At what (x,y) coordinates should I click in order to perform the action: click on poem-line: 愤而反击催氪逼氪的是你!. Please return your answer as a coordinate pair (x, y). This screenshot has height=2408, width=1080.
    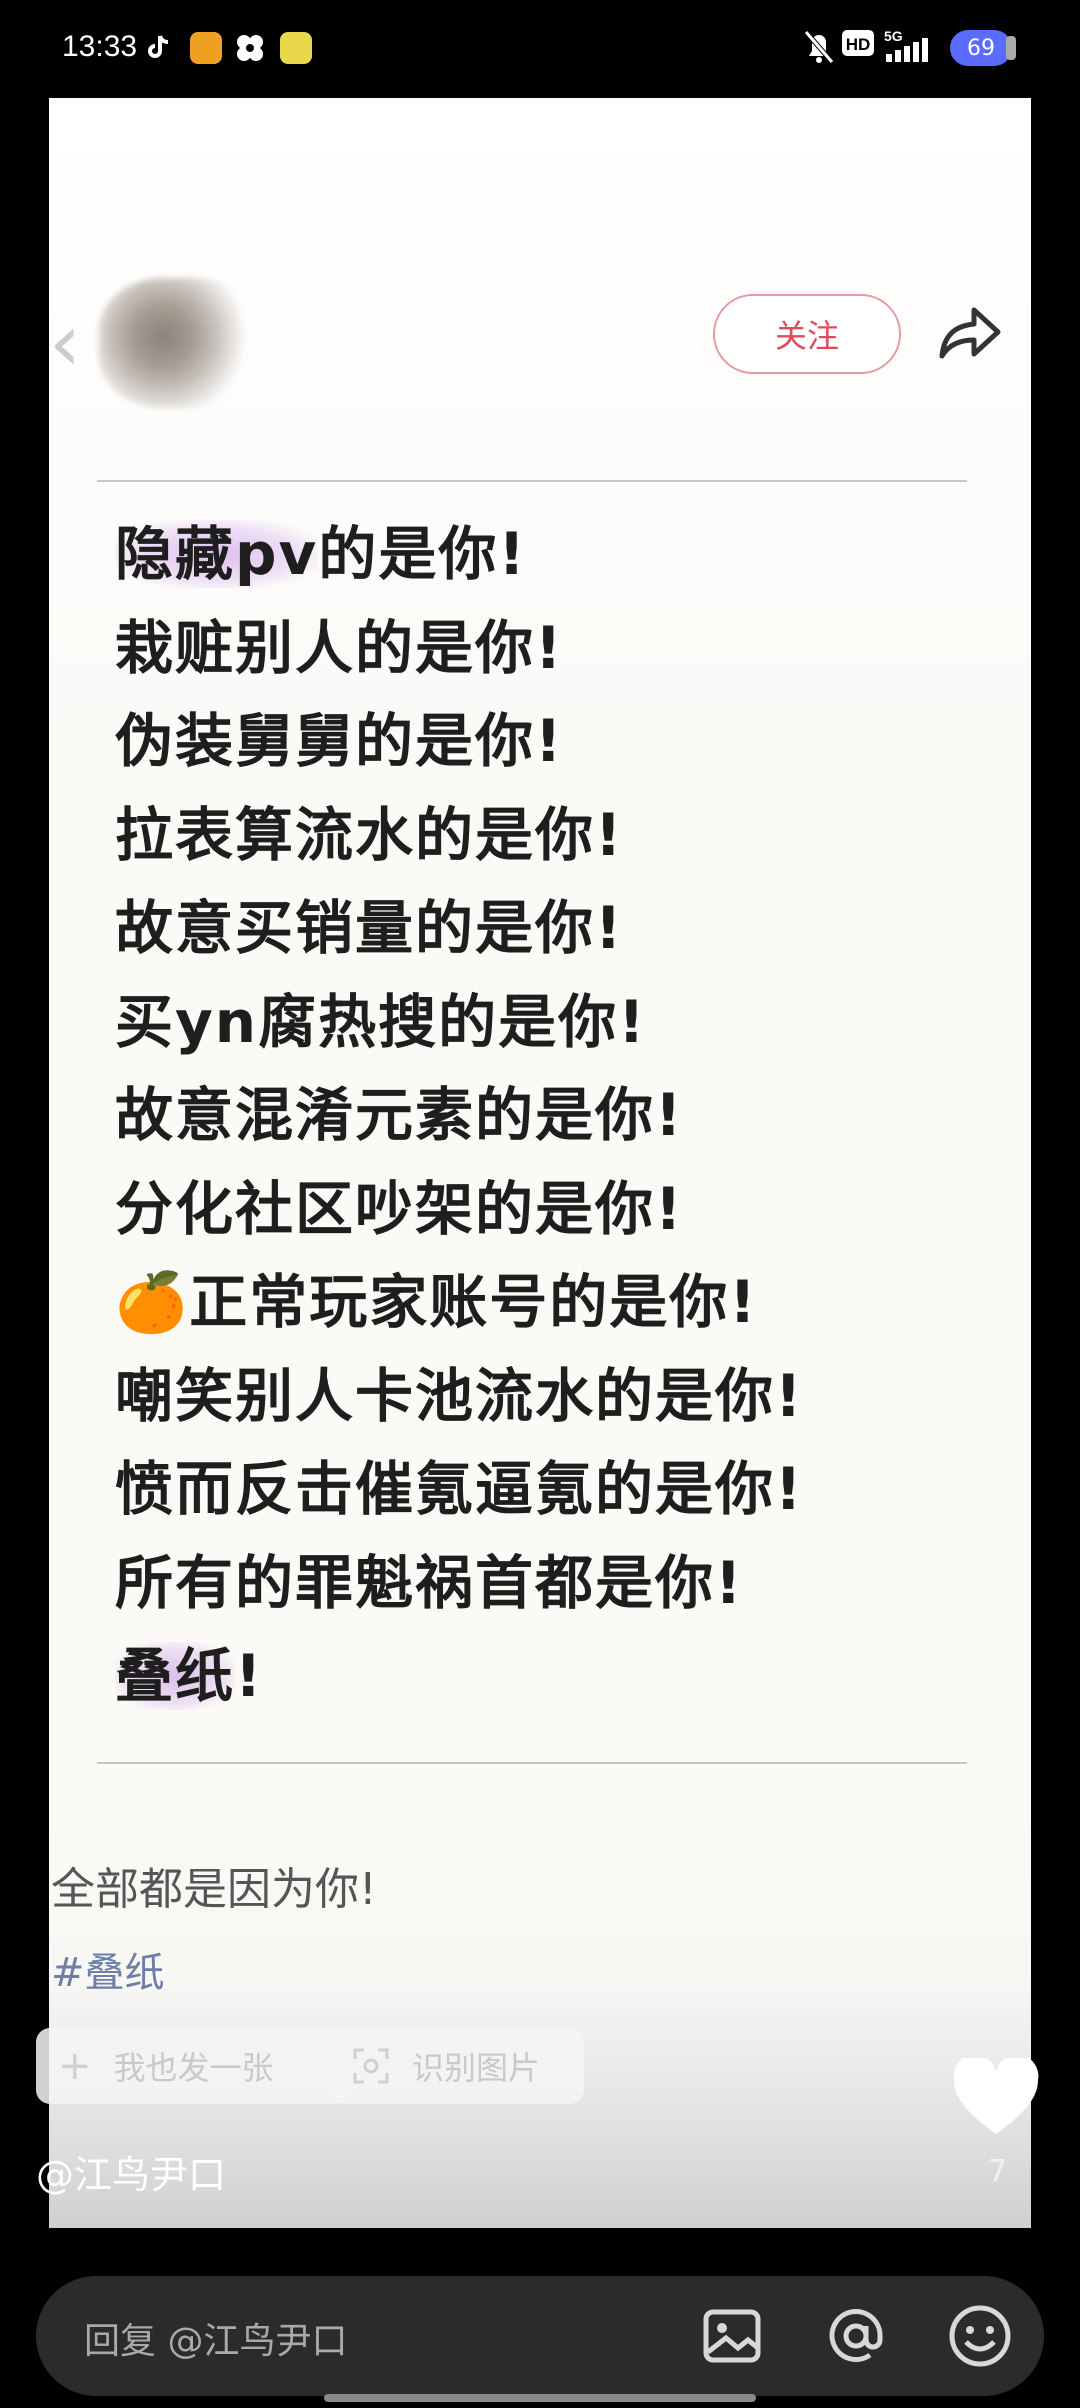
    Looking at the image, I should click on (459, 1489).